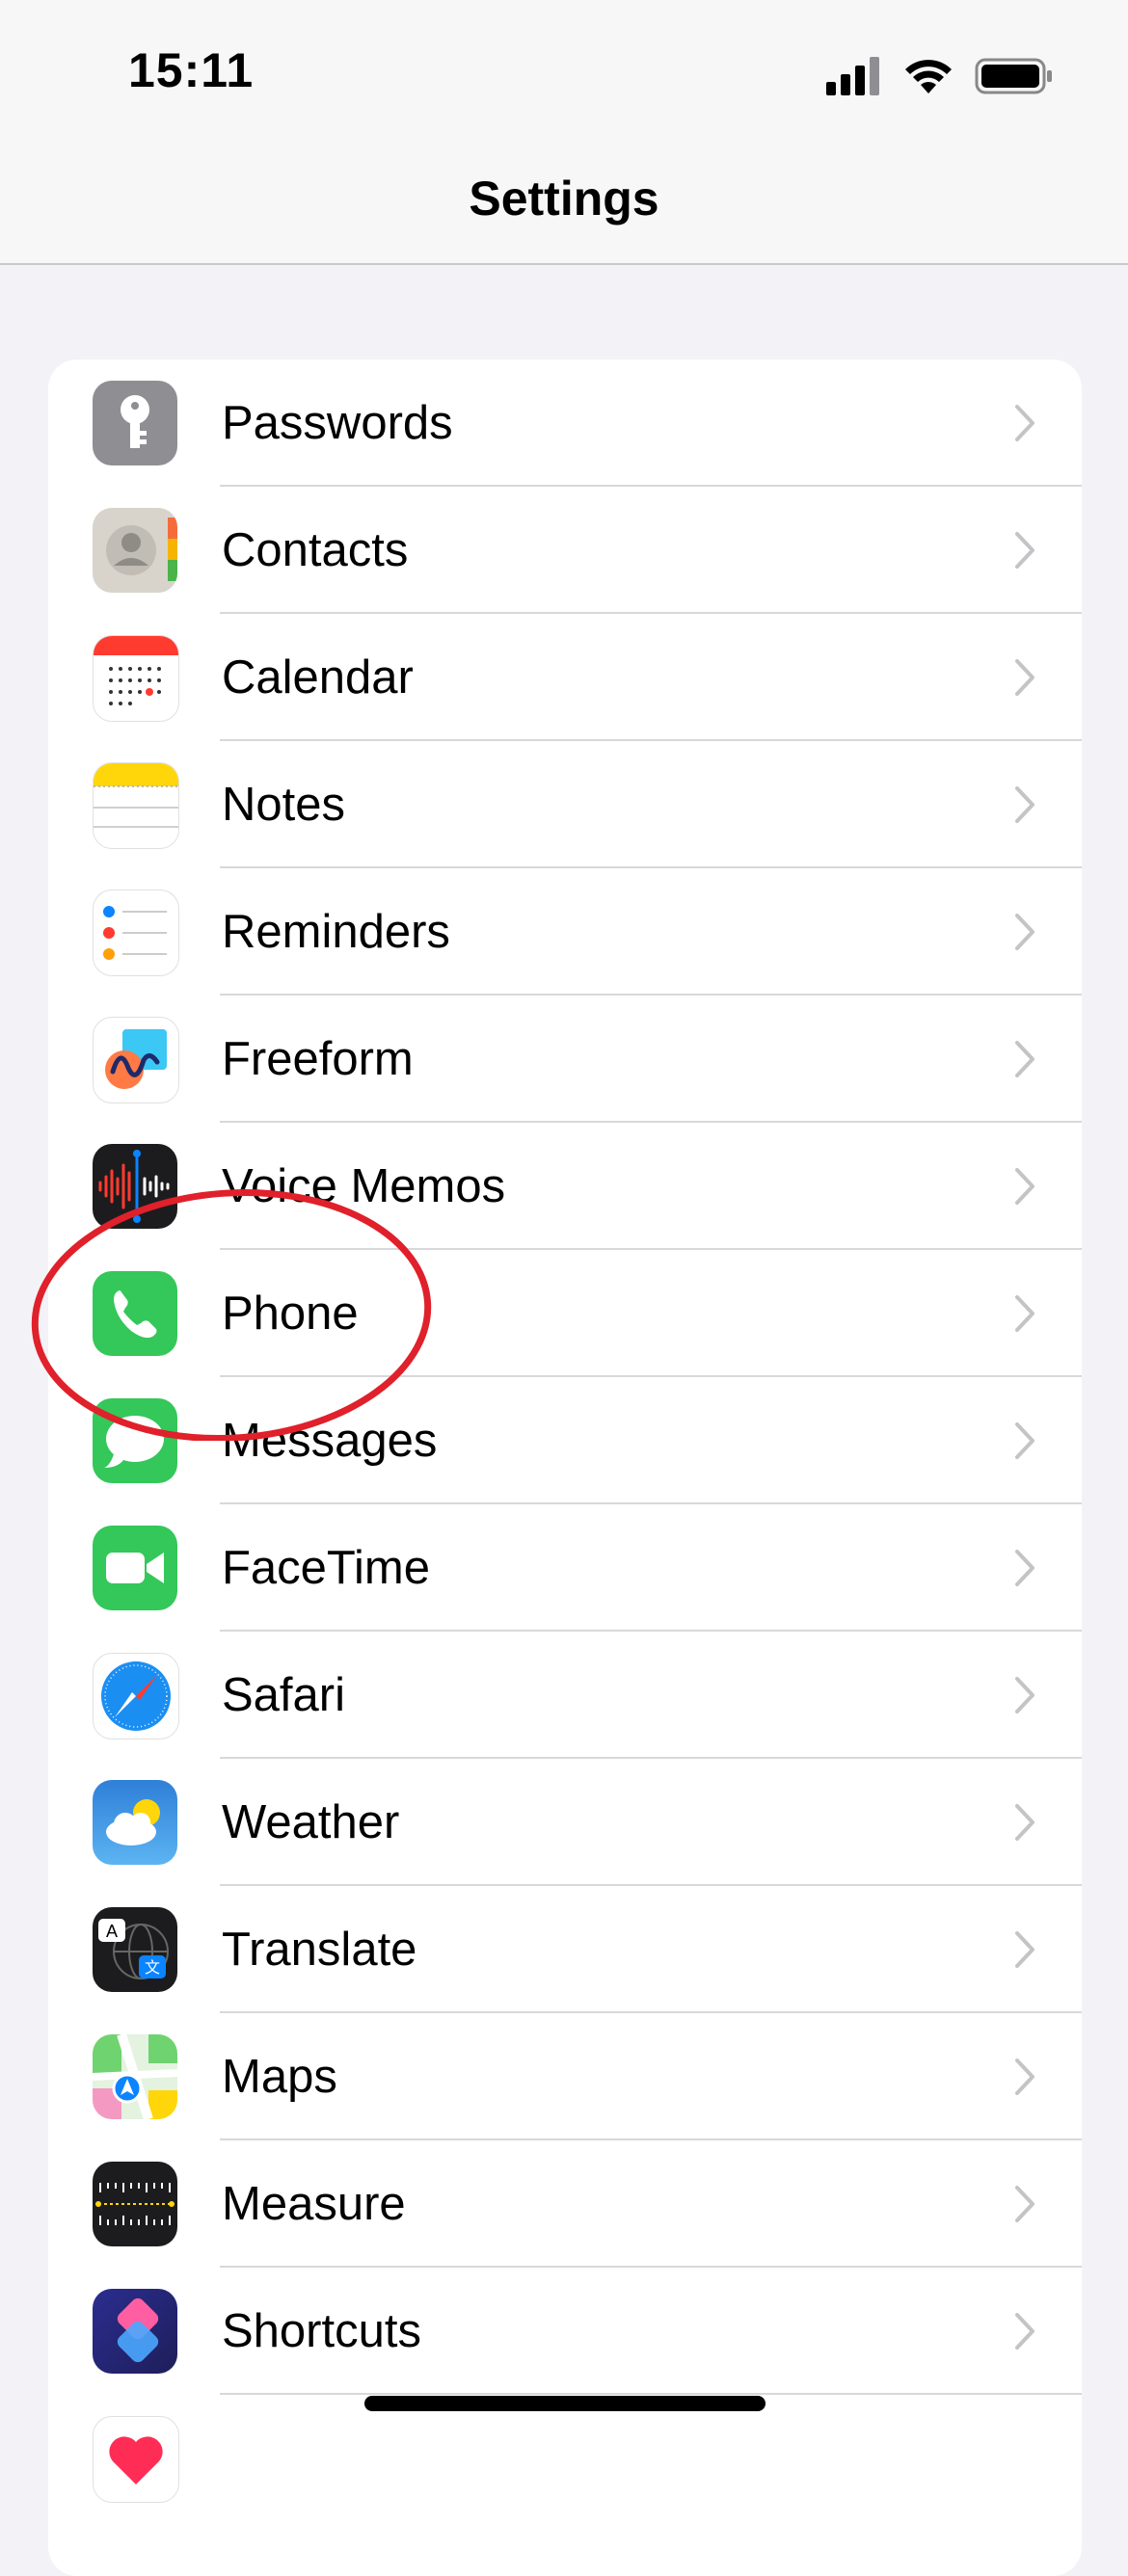 This screenshot has width=1128, height=2576. What do you see at coordinates (318, 677) in the screenshot?
I see `row-label: Calendar` at bounding box center [318, 677].